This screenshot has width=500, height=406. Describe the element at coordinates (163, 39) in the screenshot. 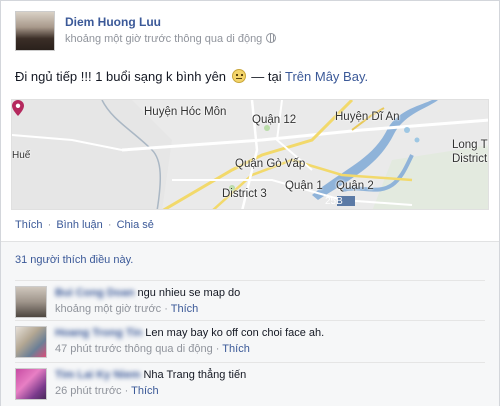

I see `post-time: khoảng một giờ trước thông qua di động` at that location.